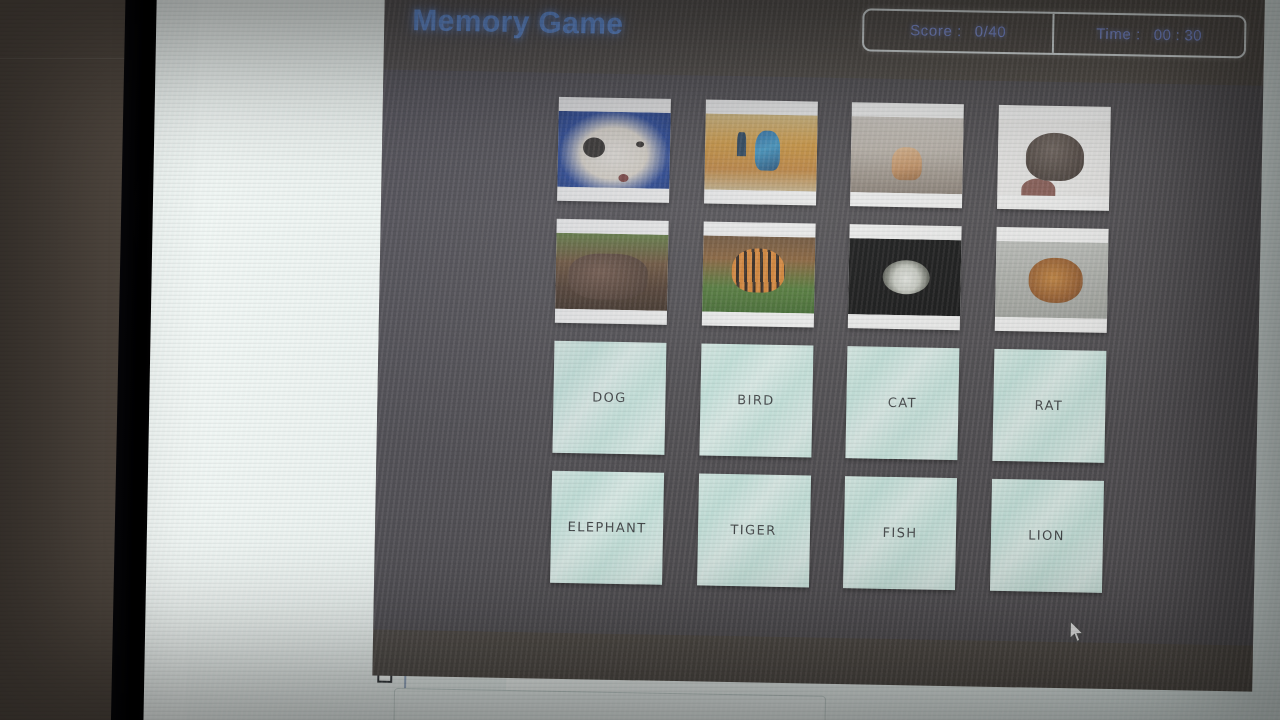  I want to click on card-face: FISH, so click(900, 533).